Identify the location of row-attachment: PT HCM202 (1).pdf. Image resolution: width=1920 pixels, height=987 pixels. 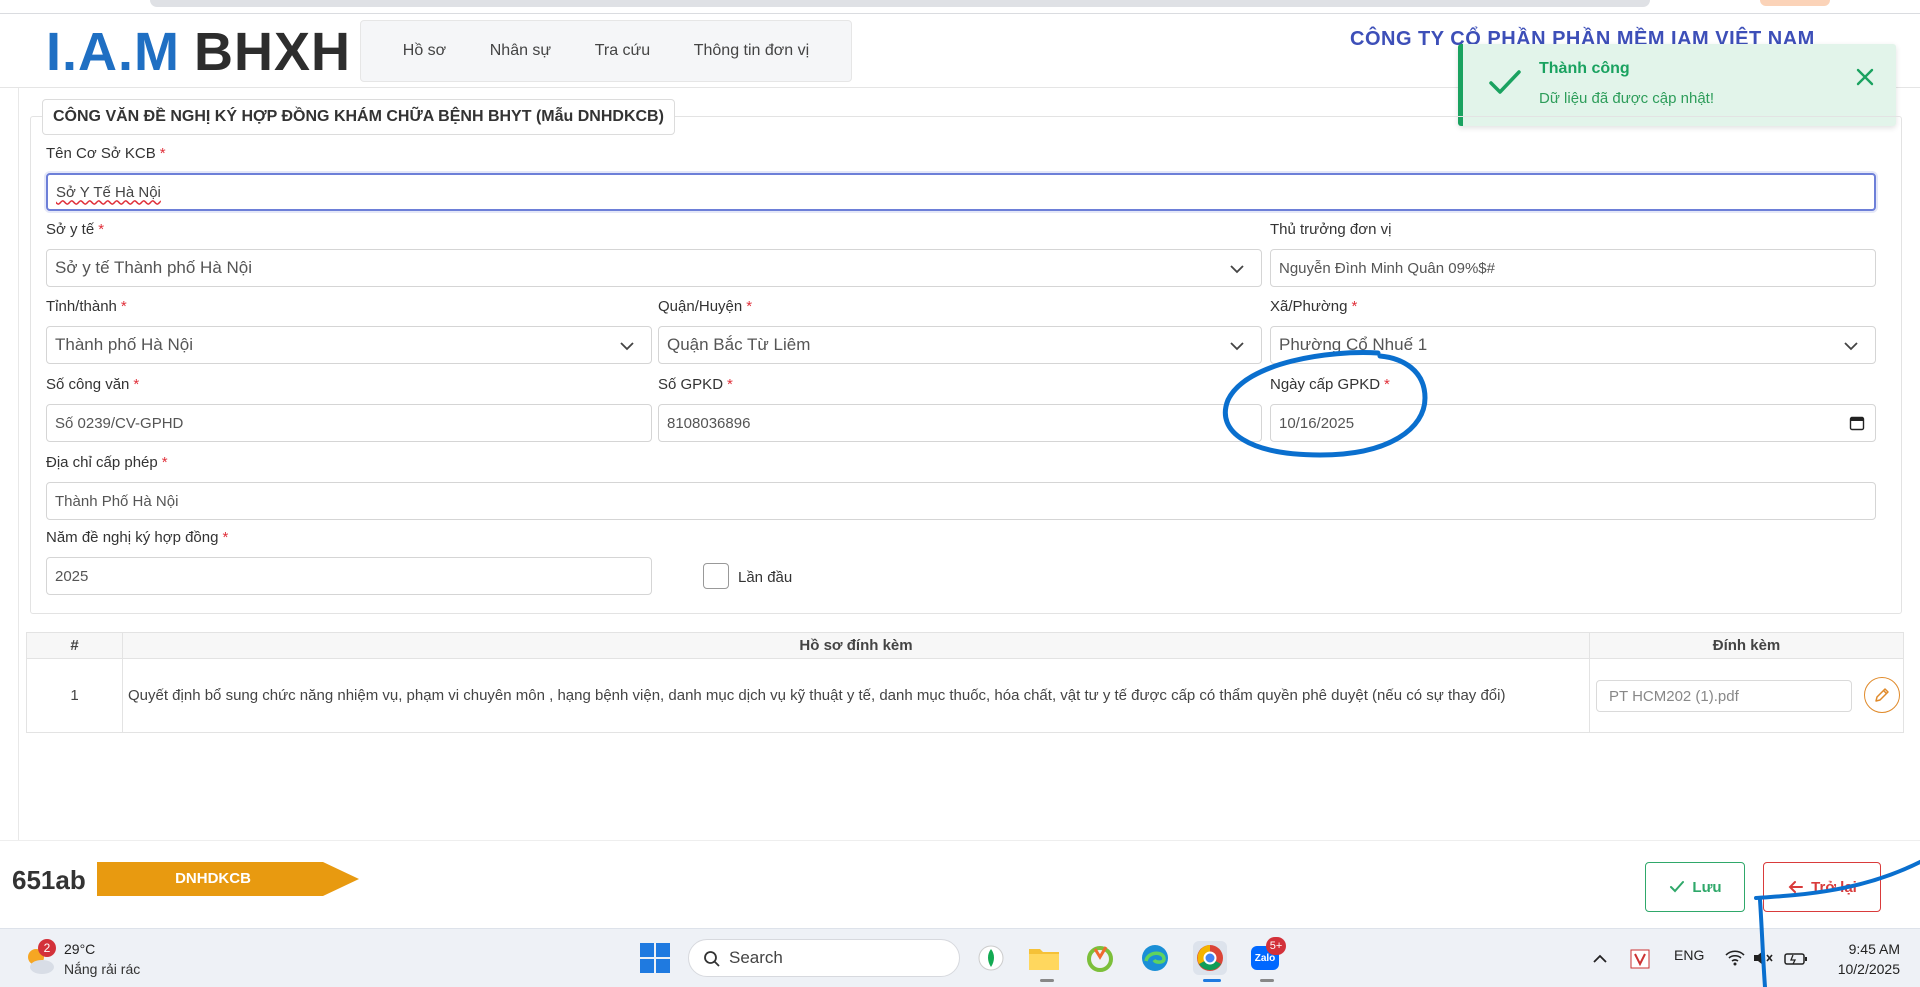
(1746, 695).